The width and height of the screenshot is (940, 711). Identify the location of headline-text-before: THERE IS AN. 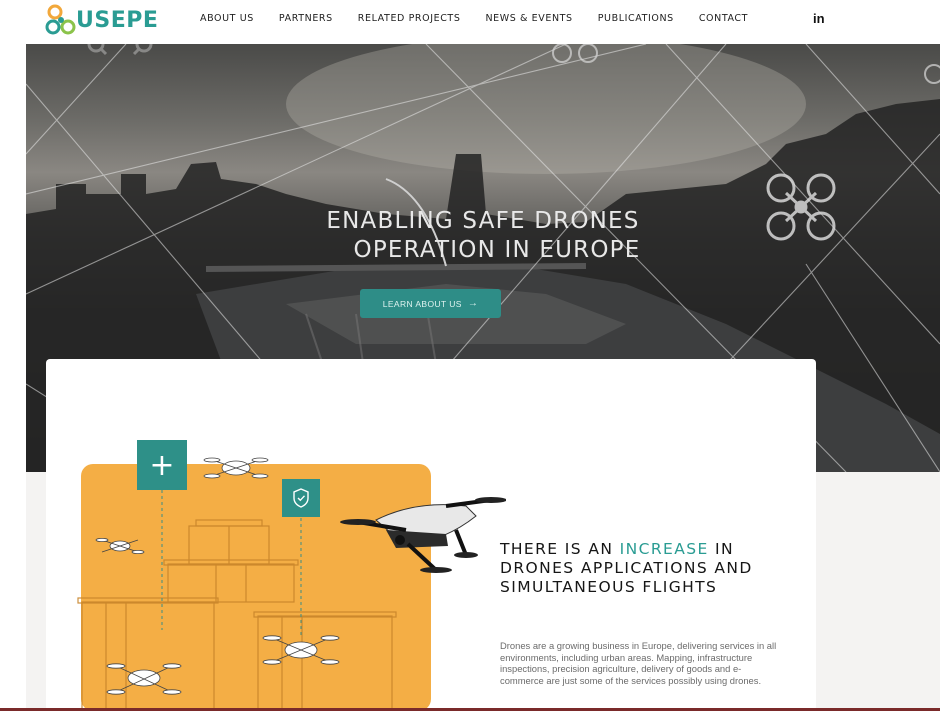
(557, 549).